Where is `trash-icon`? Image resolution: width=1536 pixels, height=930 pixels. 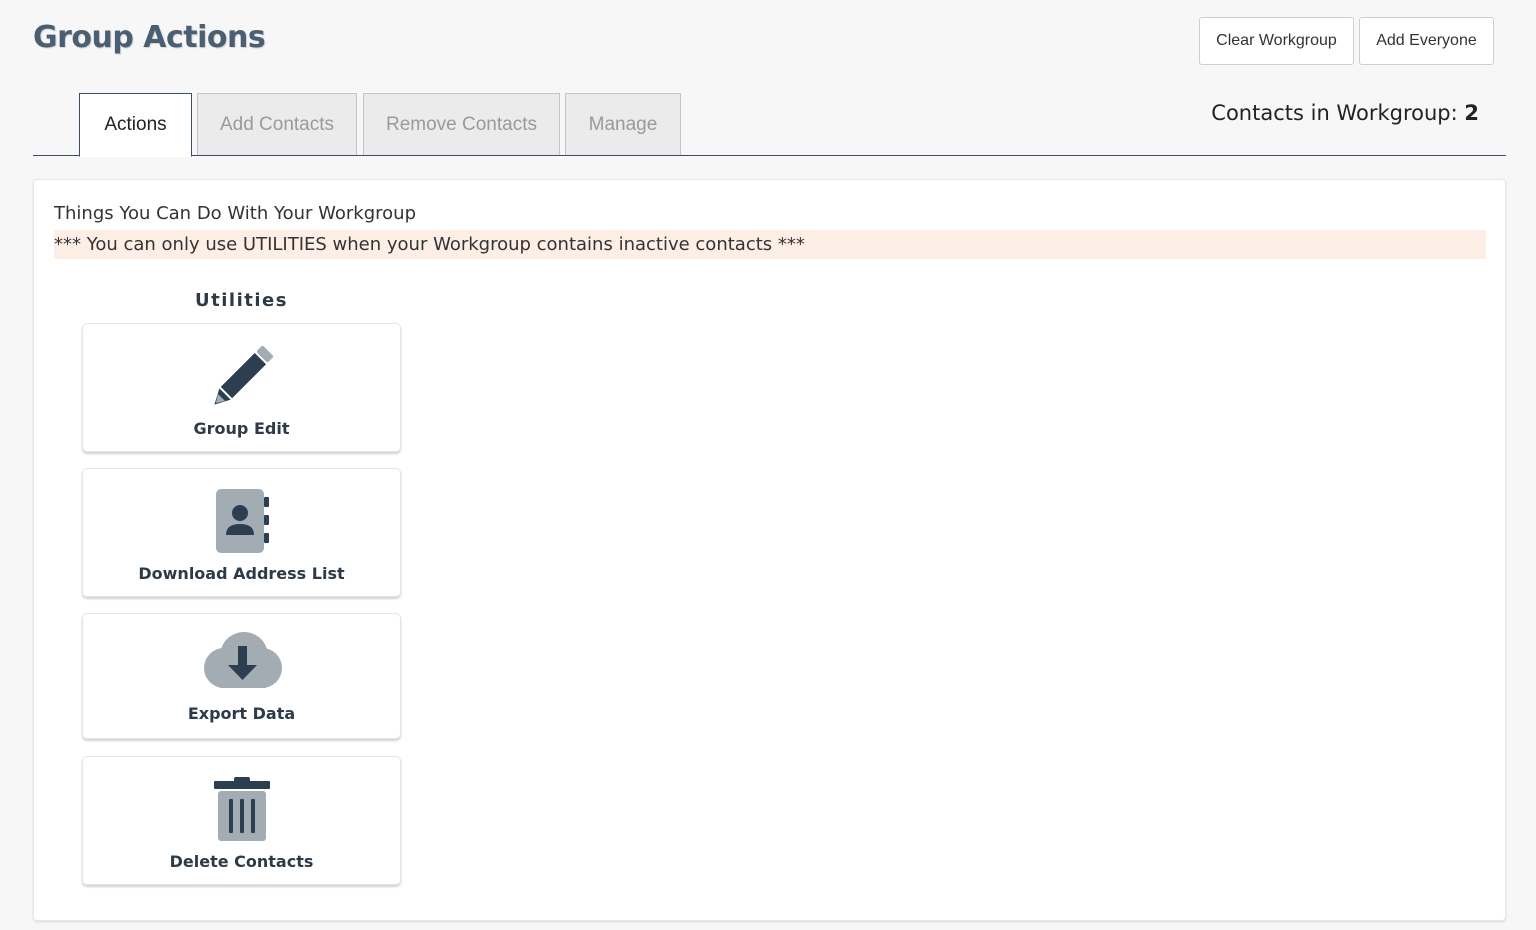
trash-icon is located at coordinates (241, 809).